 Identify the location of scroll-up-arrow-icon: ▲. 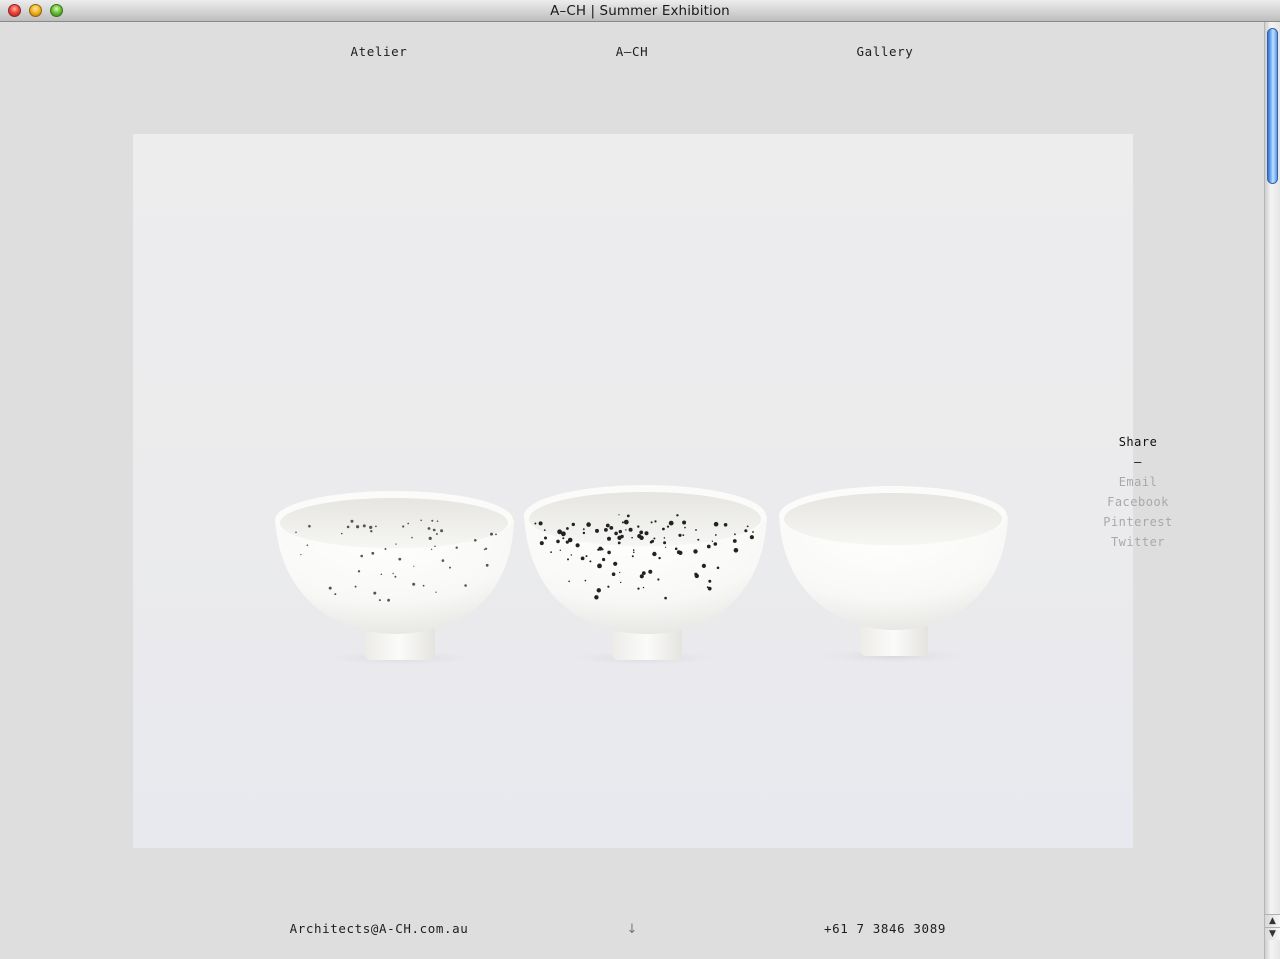
(1272, 920).